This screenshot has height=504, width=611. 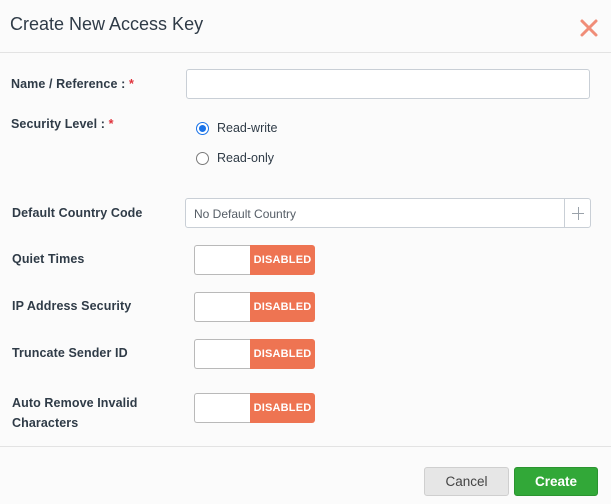 What do you see at coordinates (58, 124) in the screenshot?
I see `security-label-text: Security Level :` at bounding box center [58, 124].